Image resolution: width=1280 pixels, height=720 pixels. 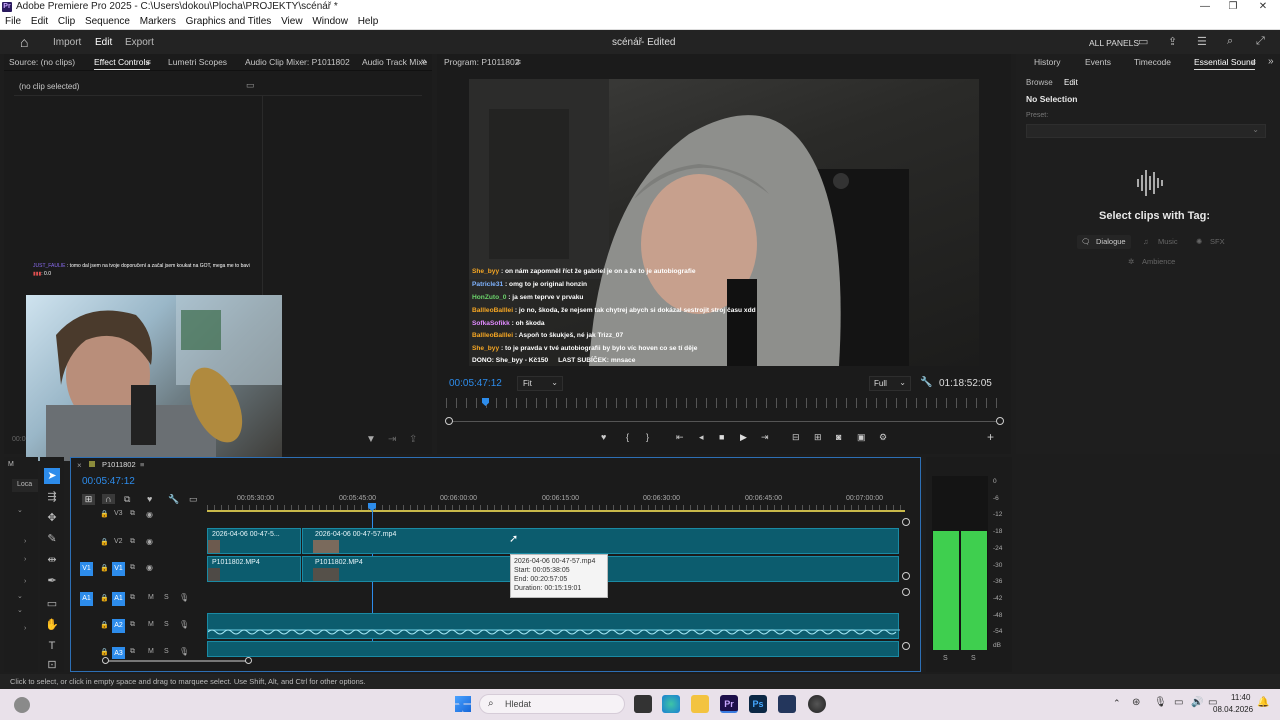 I want to click on task-view-icon, so click(x=643, y=704).